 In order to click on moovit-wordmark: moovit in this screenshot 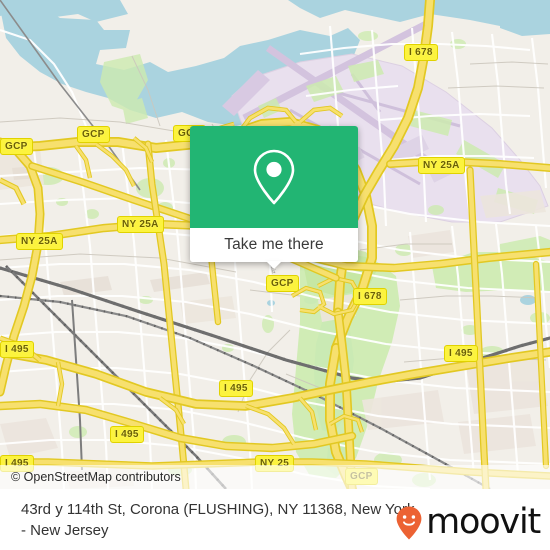, I will do `click(483, 522)`.